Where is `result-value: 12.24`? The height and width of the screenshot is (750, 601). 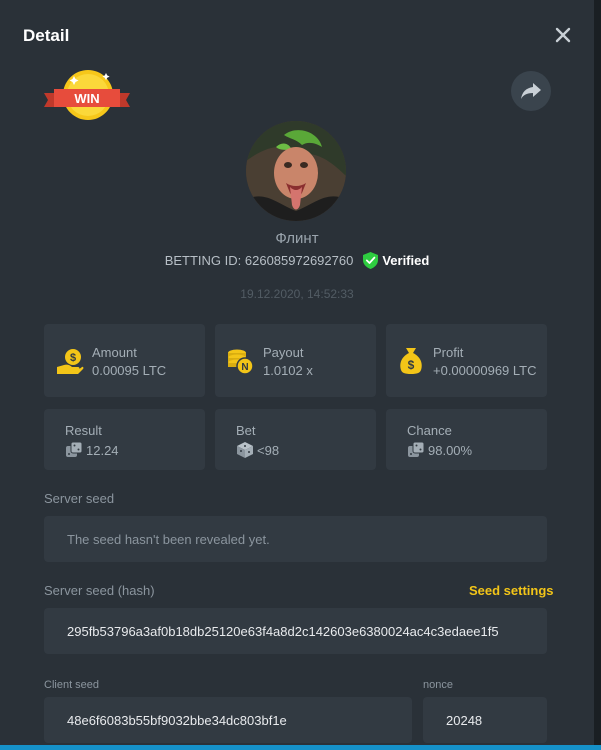 result-value: 12.24 is located at coordinates (102, 450).